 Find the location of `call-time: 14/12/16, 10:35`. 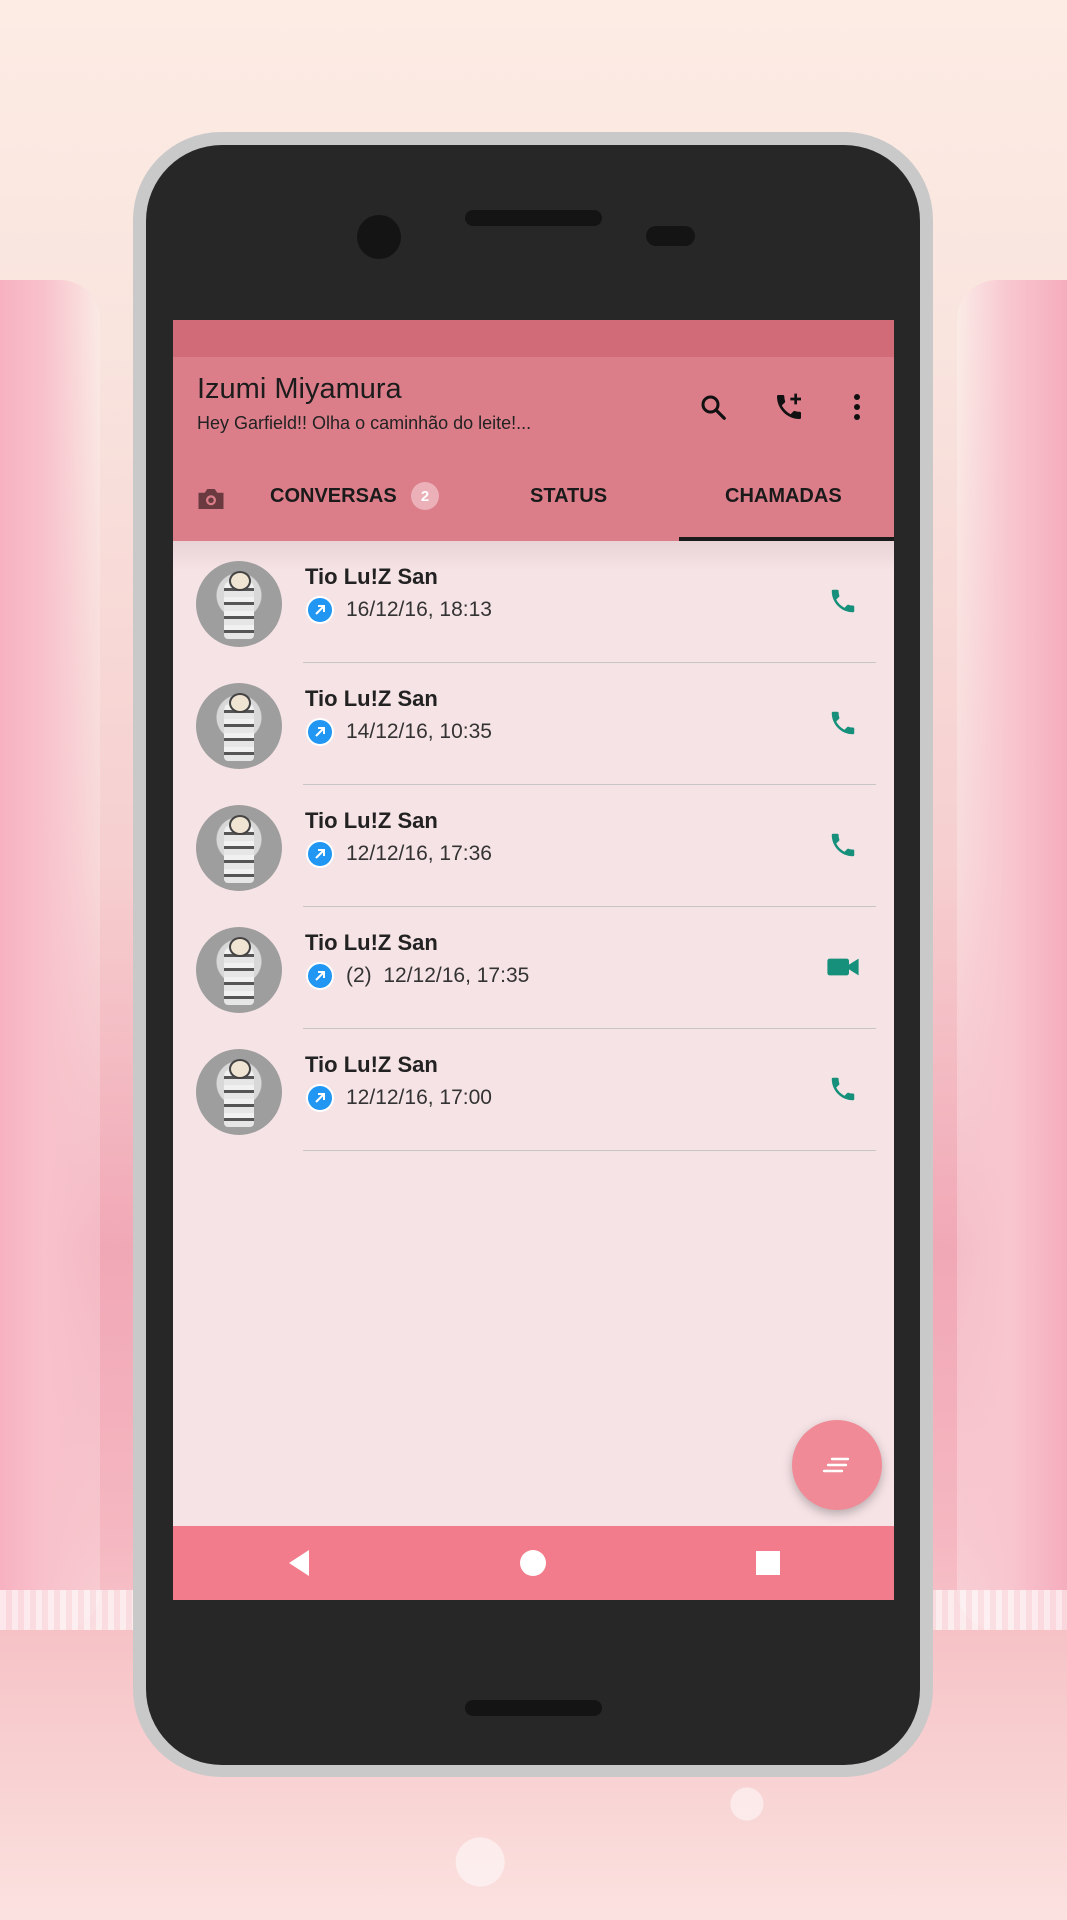

call-time: 14/12/16, 10:35 is located at coordinates (419, 731).